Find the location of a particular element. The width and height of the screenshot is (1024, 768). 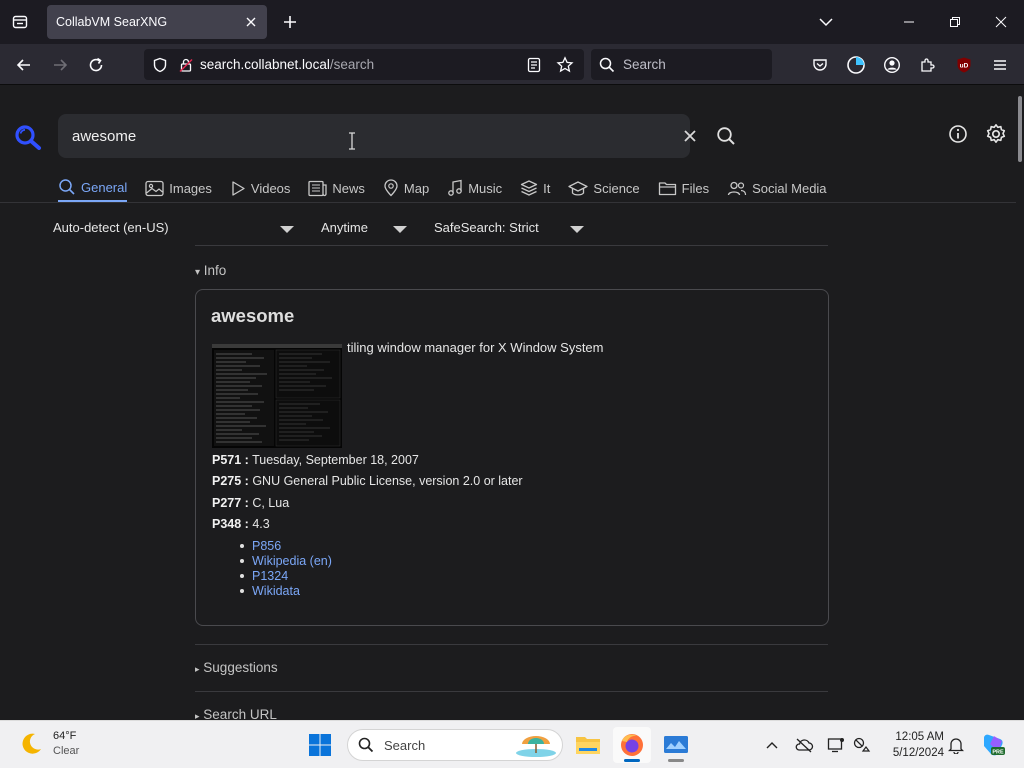

onedrive-tray-icon is located at coordinates (804, 745).